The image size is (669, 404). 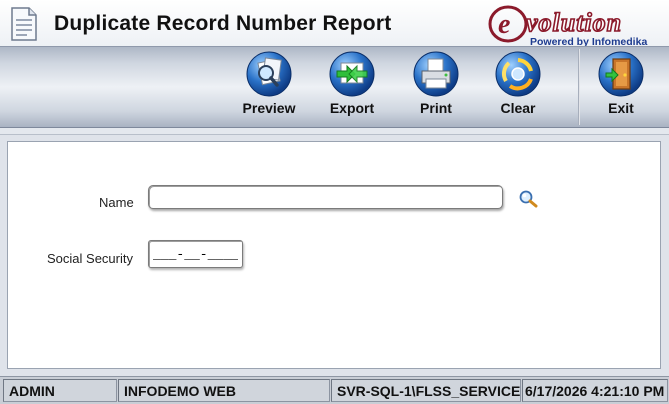 What do you see at coordinates (518, 74) in the screenshot?
I see `clear-recycle-icon` at bounding box center [518, 74].